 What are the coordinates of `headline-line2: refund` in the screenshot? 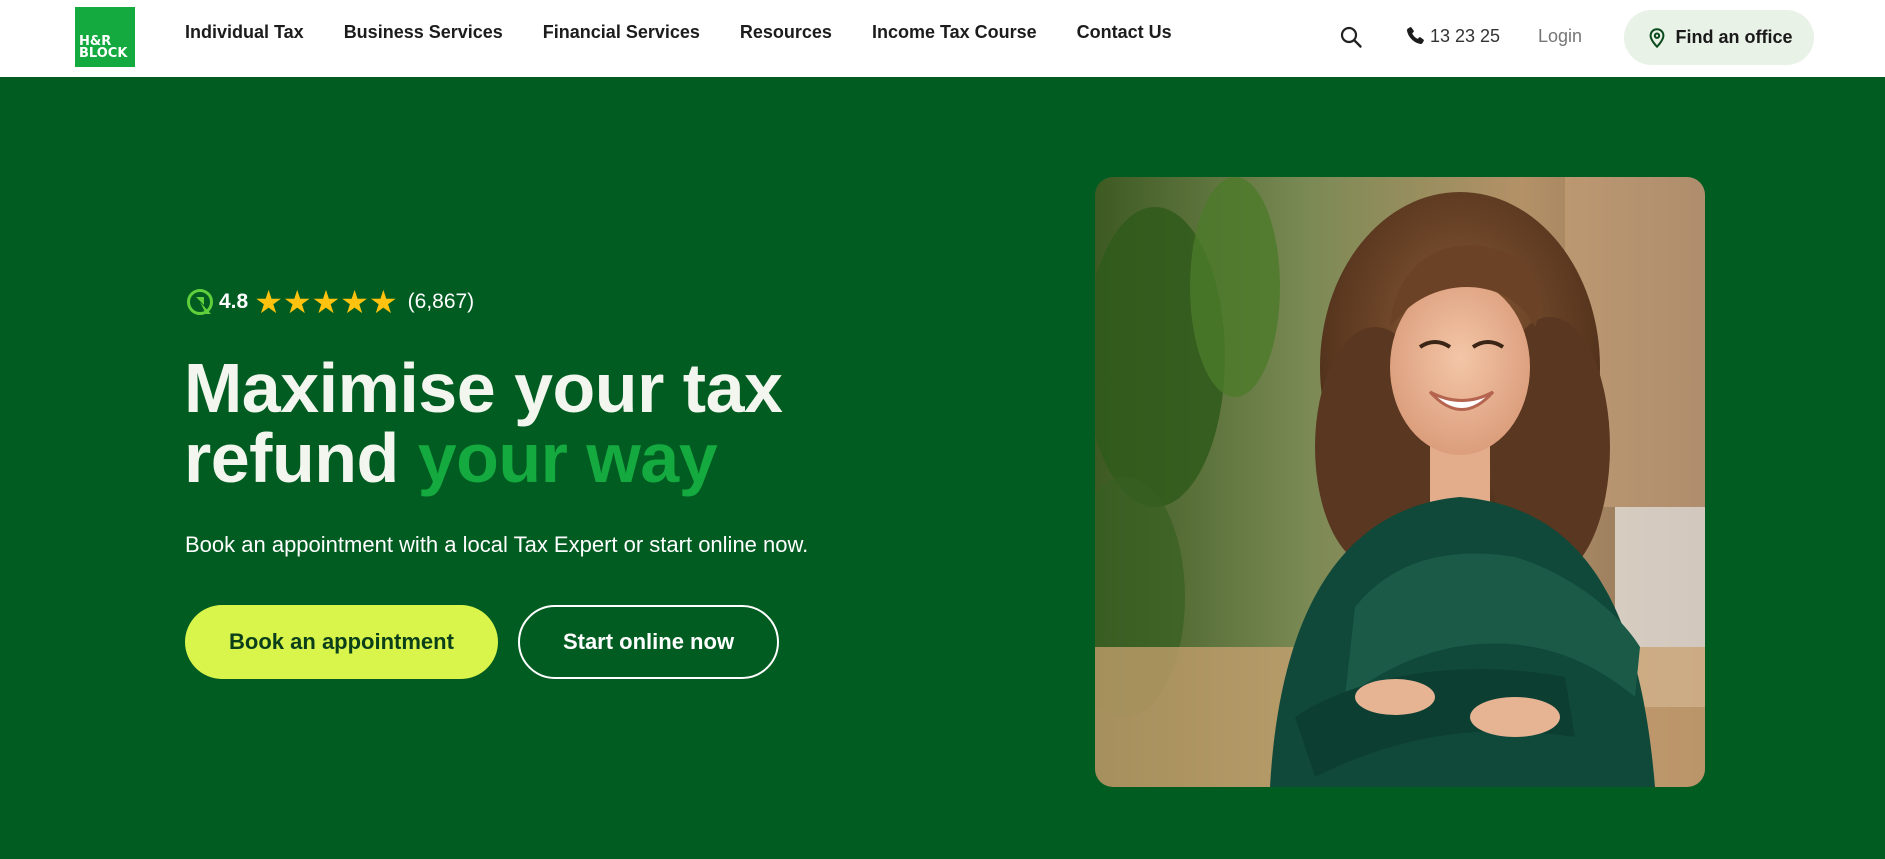 It's located at (301, 458).